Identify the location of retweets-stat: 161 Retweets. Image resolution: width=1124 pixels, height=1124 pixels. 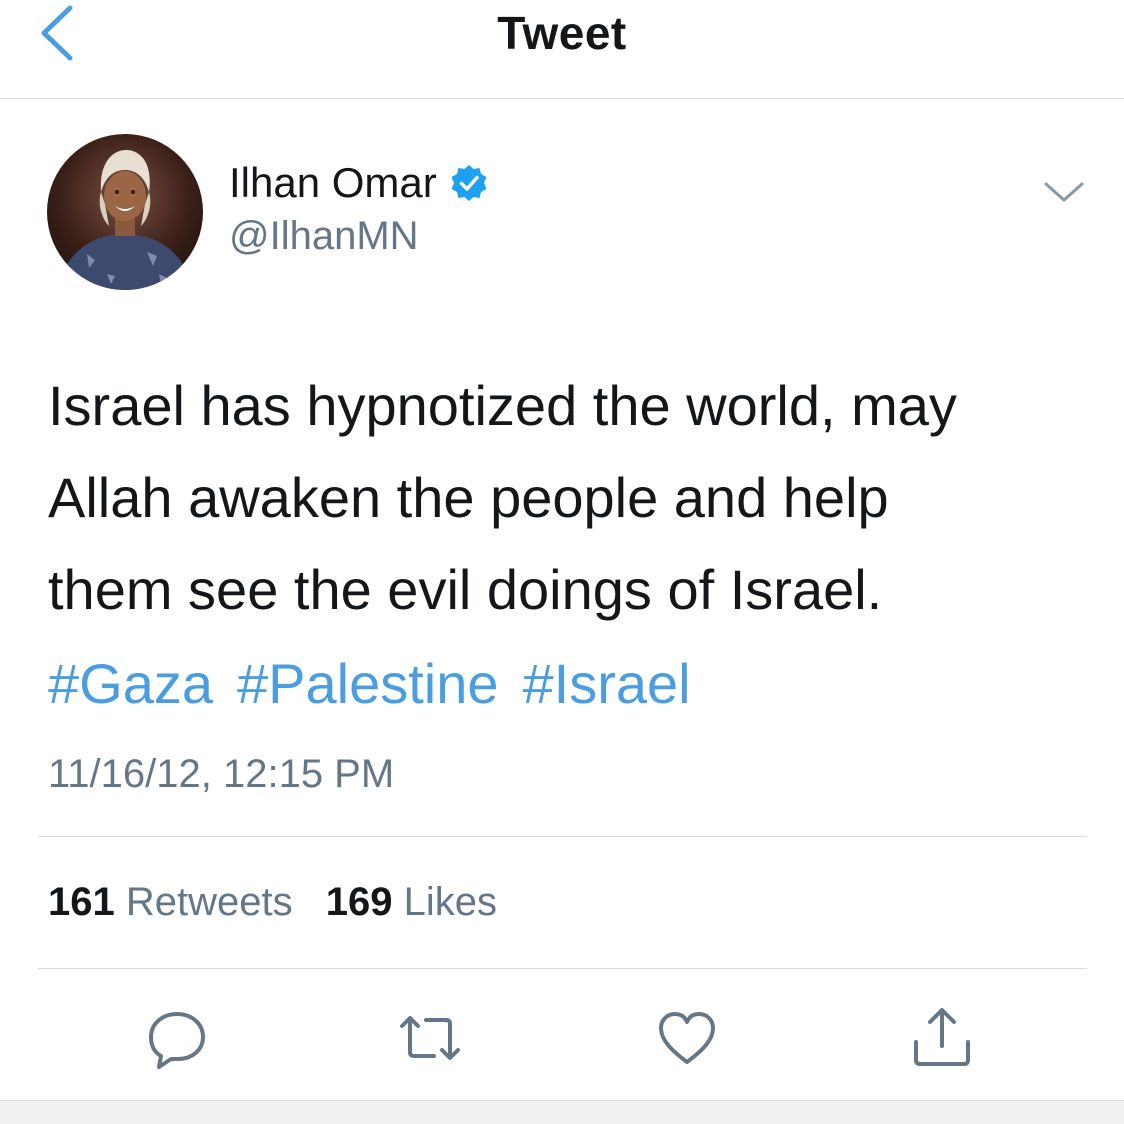
(170, 902).